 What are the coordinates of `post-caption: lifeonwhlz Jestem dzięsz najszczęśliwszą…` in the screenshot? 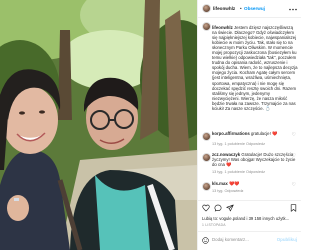 It's located at (255, 68).